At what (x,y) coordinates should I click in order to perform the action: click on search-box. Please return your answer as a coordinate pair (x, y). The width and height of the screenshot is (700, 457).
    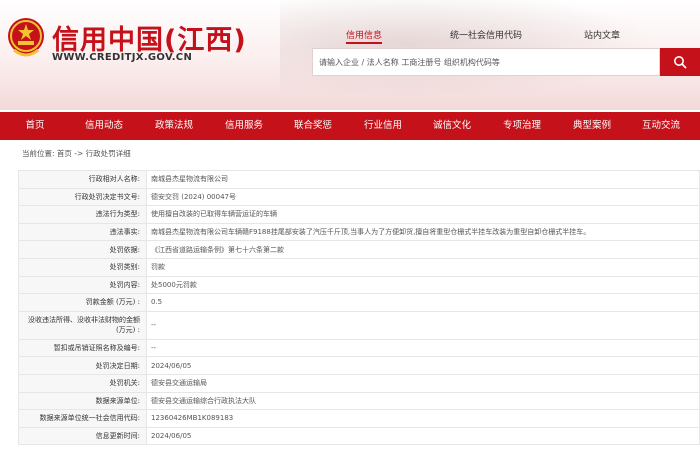
    Looking at the image, I should click on (486, 62).